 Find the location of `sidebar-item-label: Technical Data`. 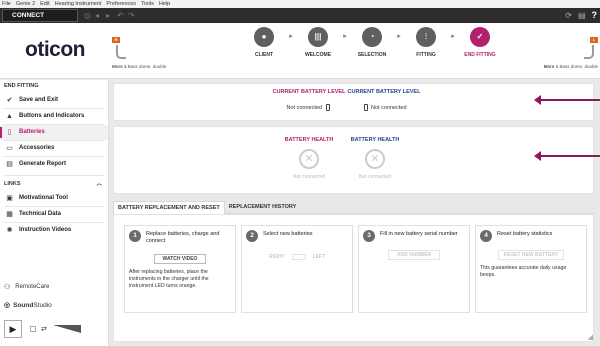

sidebar-item-label: Technical Data is located at coordinates (40, 214).